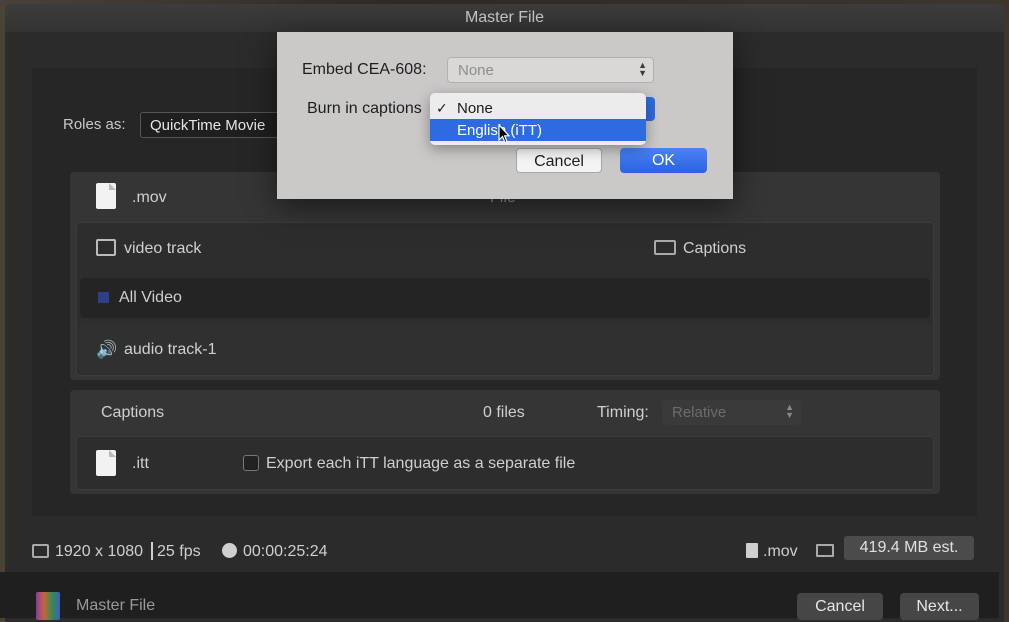 This screenshot has width=1009, height=622. What do you see at coordinates (840, 606) in the screenshot?
I see `cancel-button: Cancel` at bounding box center [840, 606].